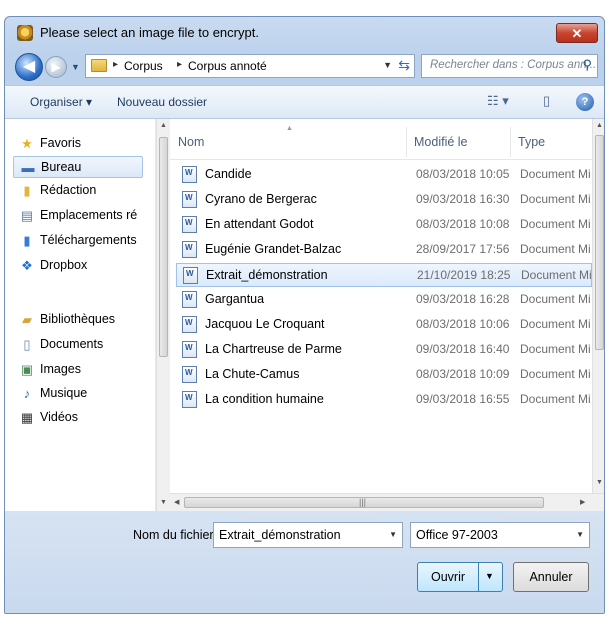  I want to click on file-row: Candide 08/03/2018 10:05 Document Mi, so click(384, 175).